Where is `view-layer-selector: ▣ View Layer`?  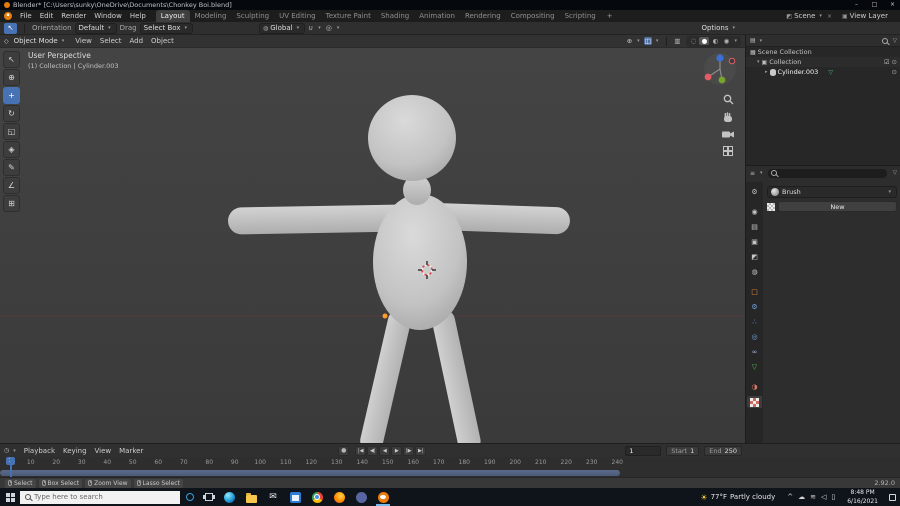 view-layer-selector: ▣ View Layer is located at coordinates (865, 16).